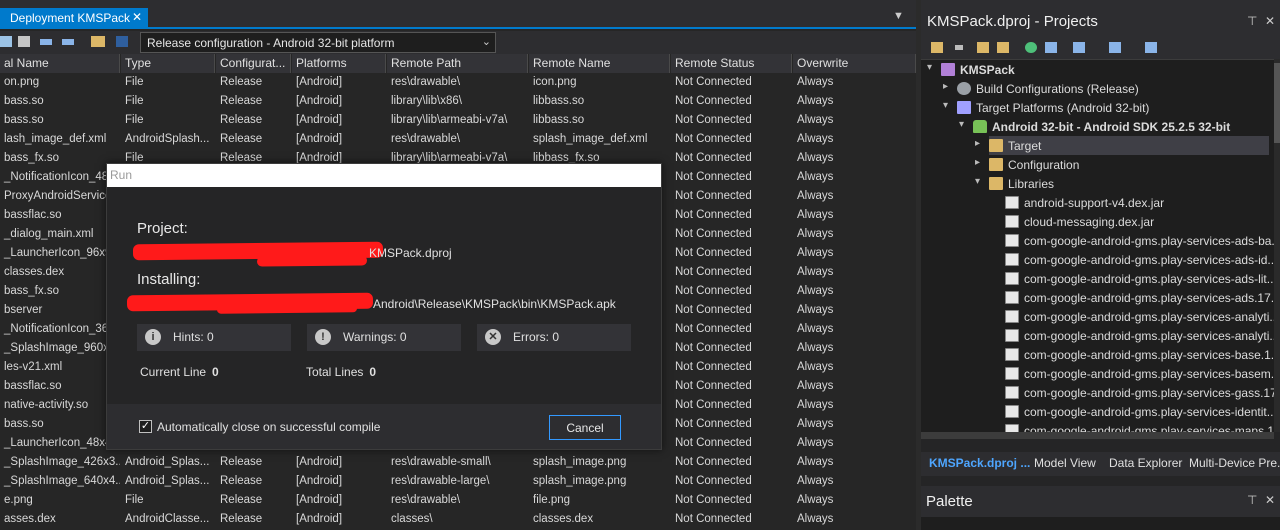  What do you see at coordinates (1014, 183) in the screenshot?
I see `tree-node: ▾ Libraries` at bounding box center [1014, 183].